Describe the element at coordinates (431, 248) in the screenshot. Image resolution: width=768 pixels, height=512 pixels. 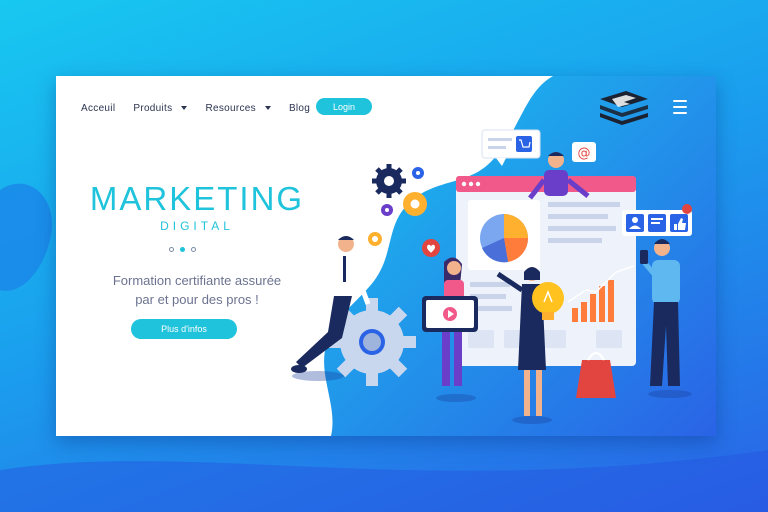
I see `heart-icon` at that location.